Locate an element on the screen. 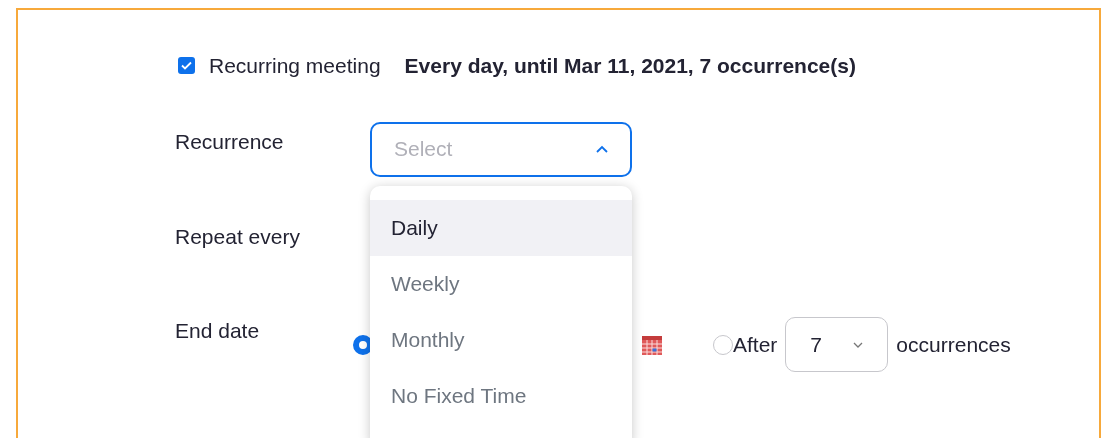  checkbox is located at coordinates (186, 66).